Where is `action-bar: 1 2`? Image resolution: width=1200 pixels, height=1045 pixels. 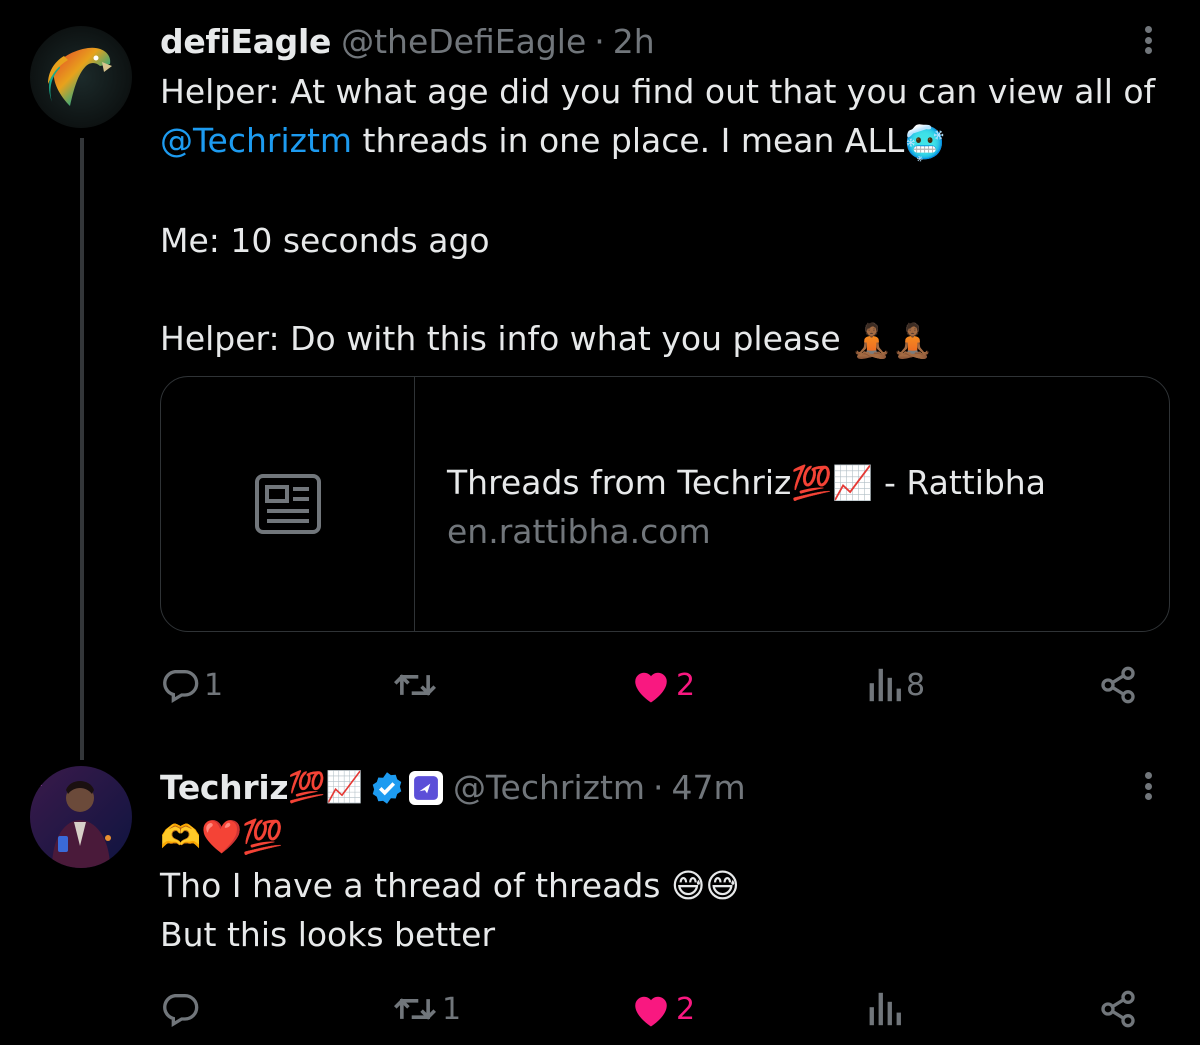 action-bar: 1 2 is located at coordinates (665, 1009).